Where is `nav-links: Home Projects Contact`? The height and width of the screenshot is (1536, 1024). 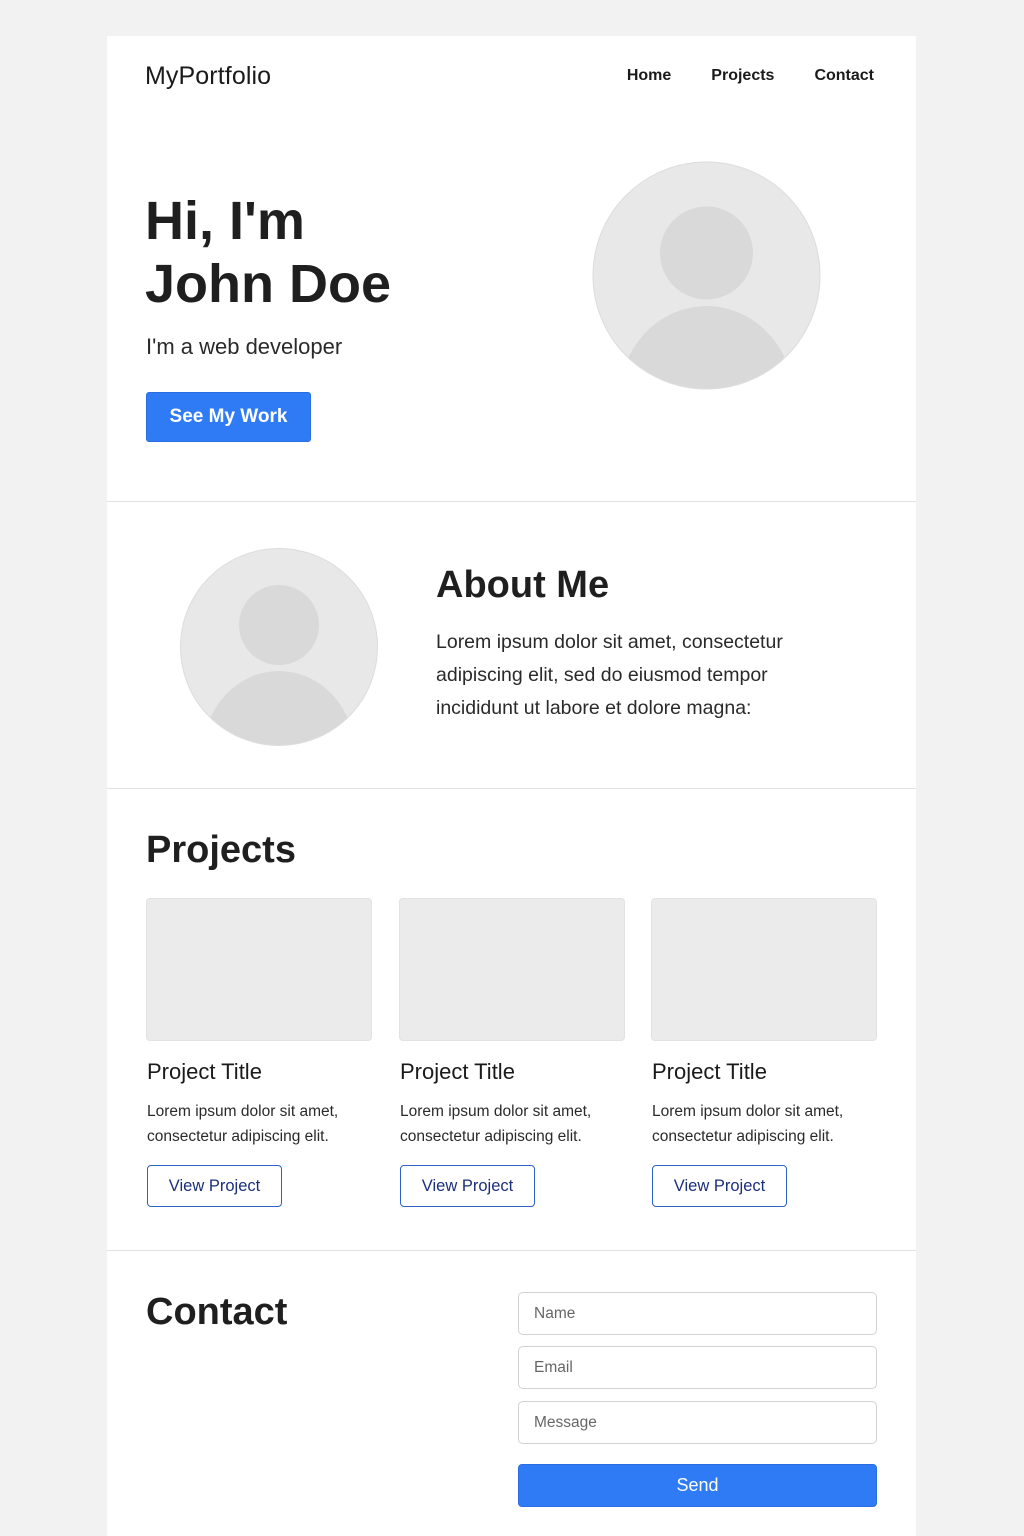 nav-links: Home Projects Contact is located at coordinates (750, 76).